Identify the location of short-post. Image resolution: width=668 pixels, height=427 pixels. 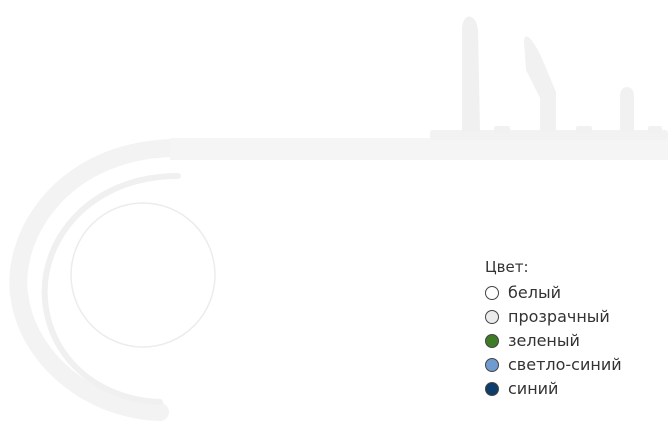
(627, 109).